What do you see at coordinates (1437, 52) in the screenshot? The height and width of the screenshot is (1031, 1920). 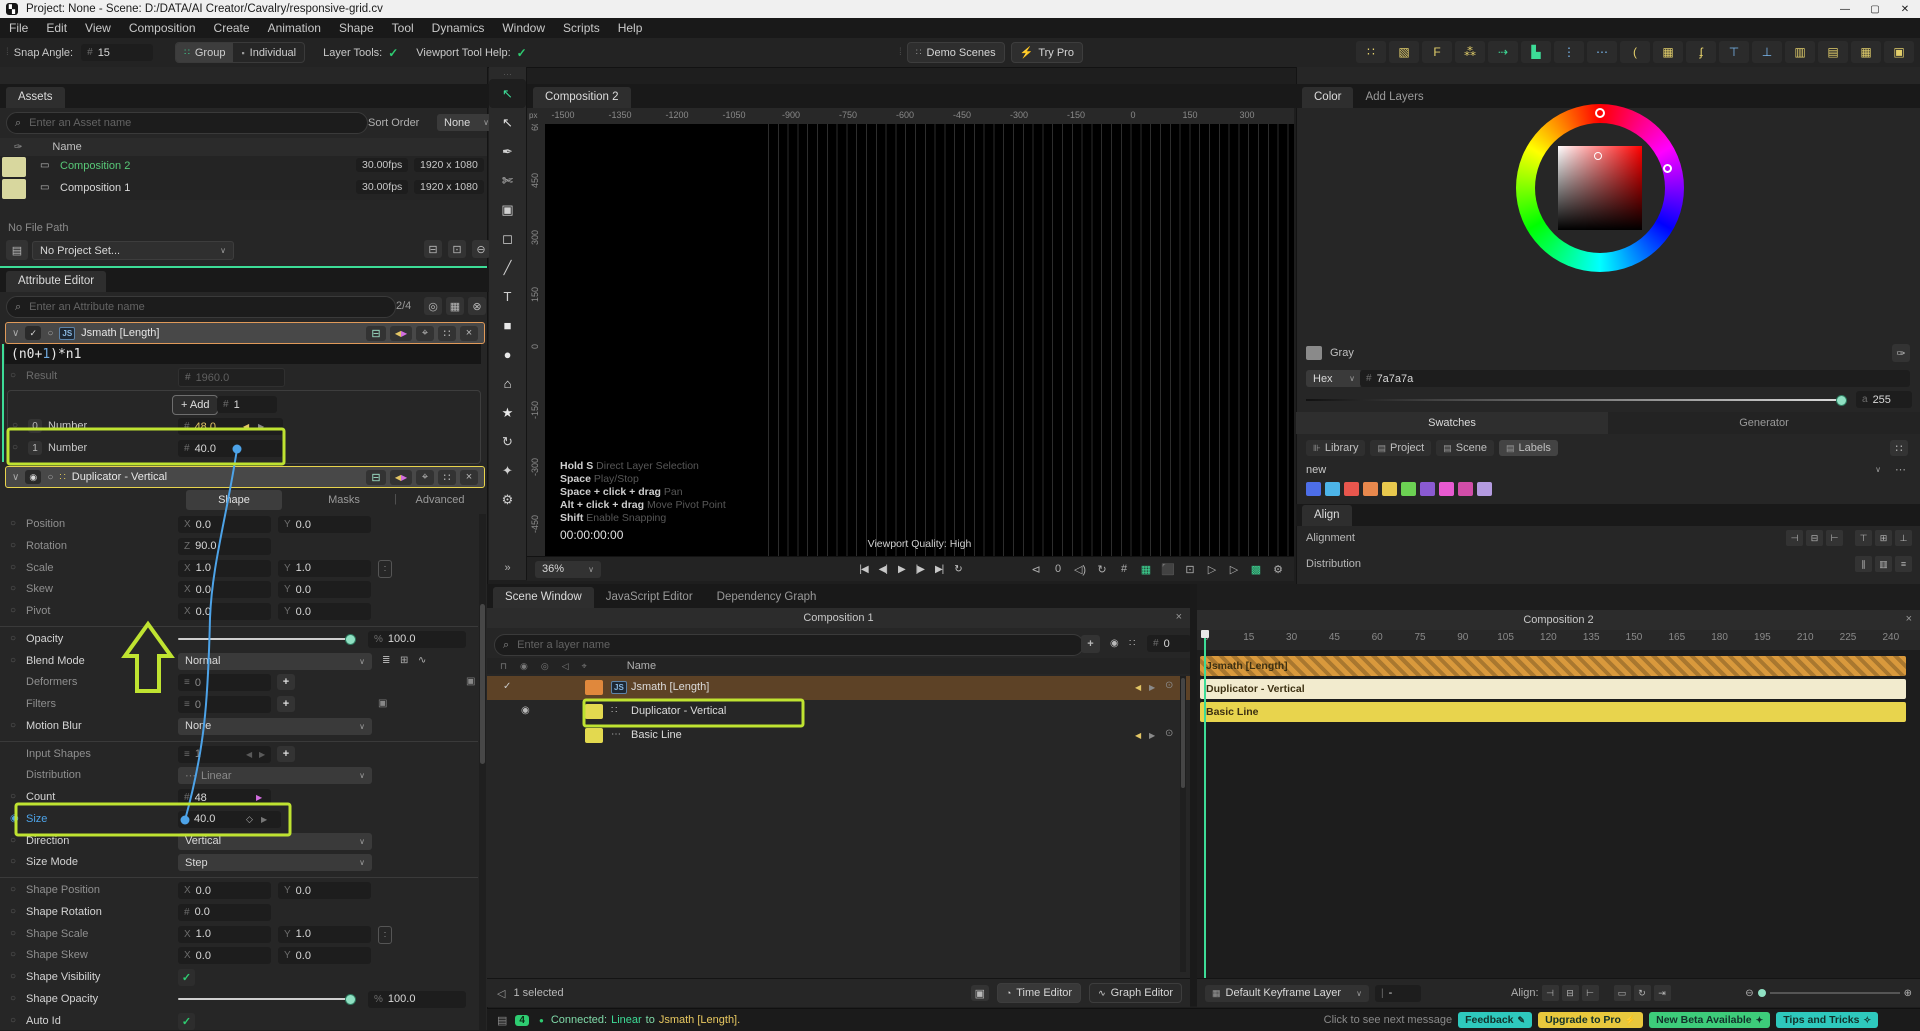 I see `toolbar-frame-f-icon: F` at bounding box center [1437, 52].